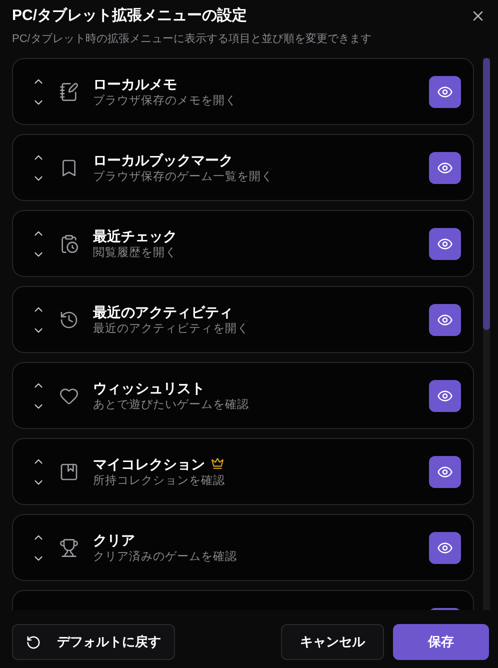 The height and width of the screenshot is (668, 498). I want to click on item-description: ブラウザ保存のゲーム一覧を開く, so click(183, 177).